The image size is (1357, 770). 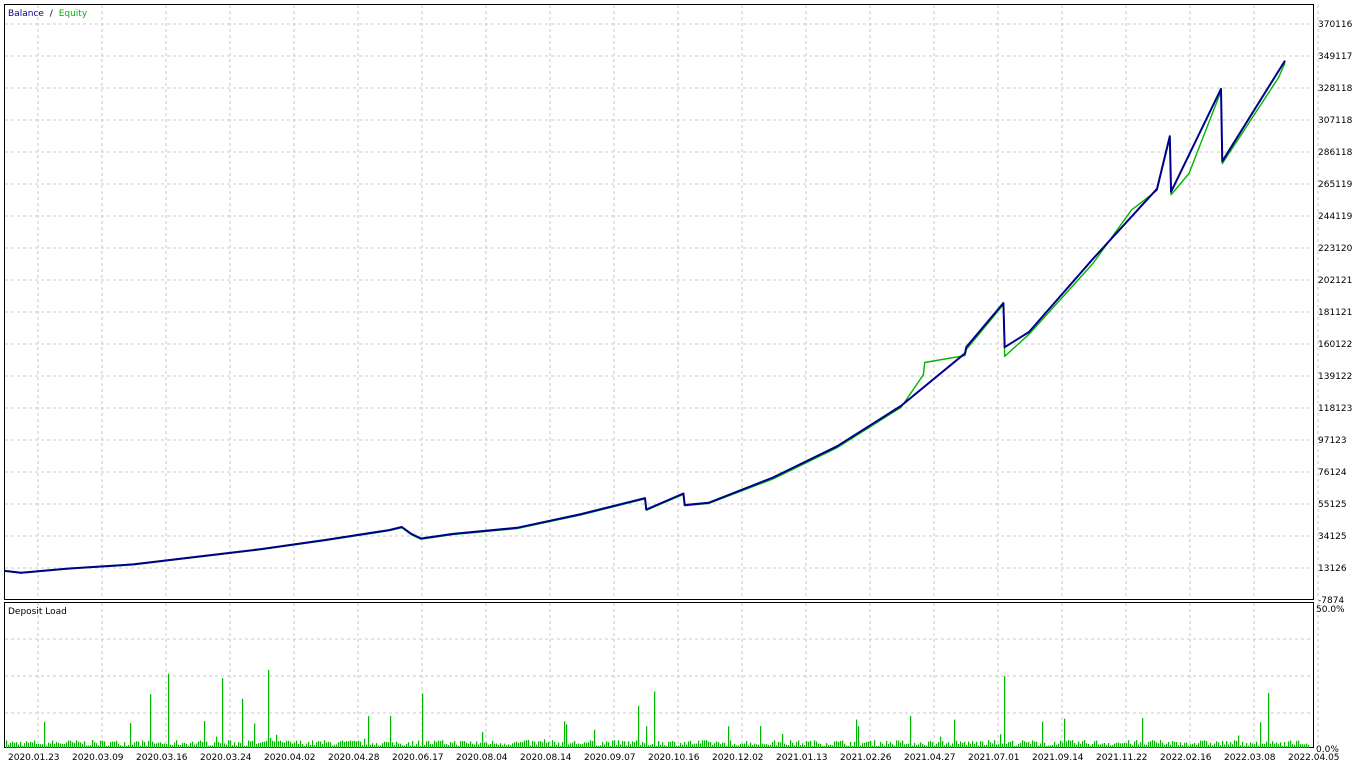 What do you see at coordinates (1332, 441) in the screenshot?
I see `y-tick-label: 97123` at bounding box center [1332, 441].